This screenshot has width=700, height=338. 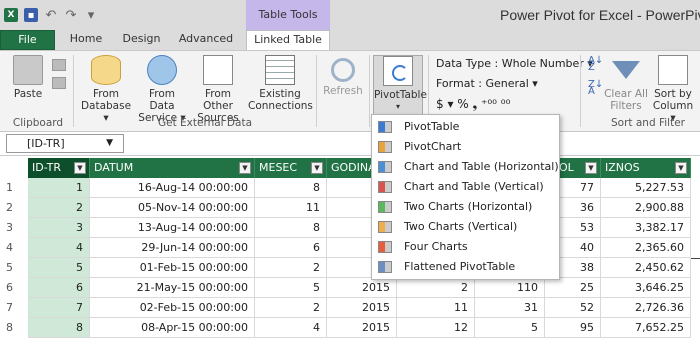 What do you see at coordinates (573, 288) in the screenshot?
I see `table-cell-ol: 25` at bounding box center [573, 288].